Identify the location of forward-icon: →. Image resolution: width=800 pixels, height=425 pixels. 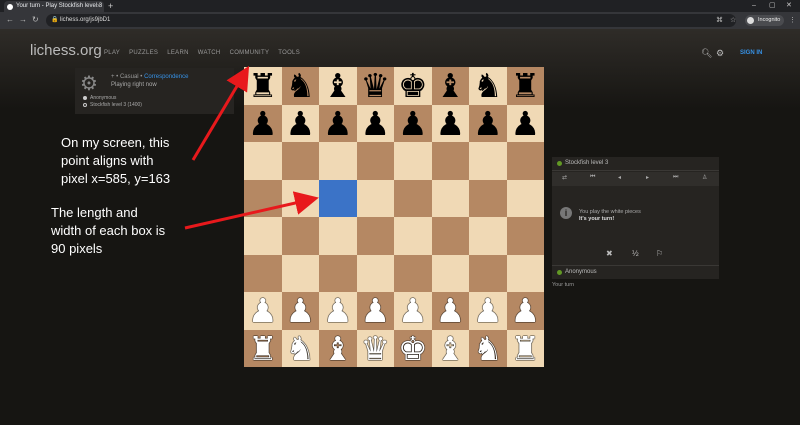
(23, 20).